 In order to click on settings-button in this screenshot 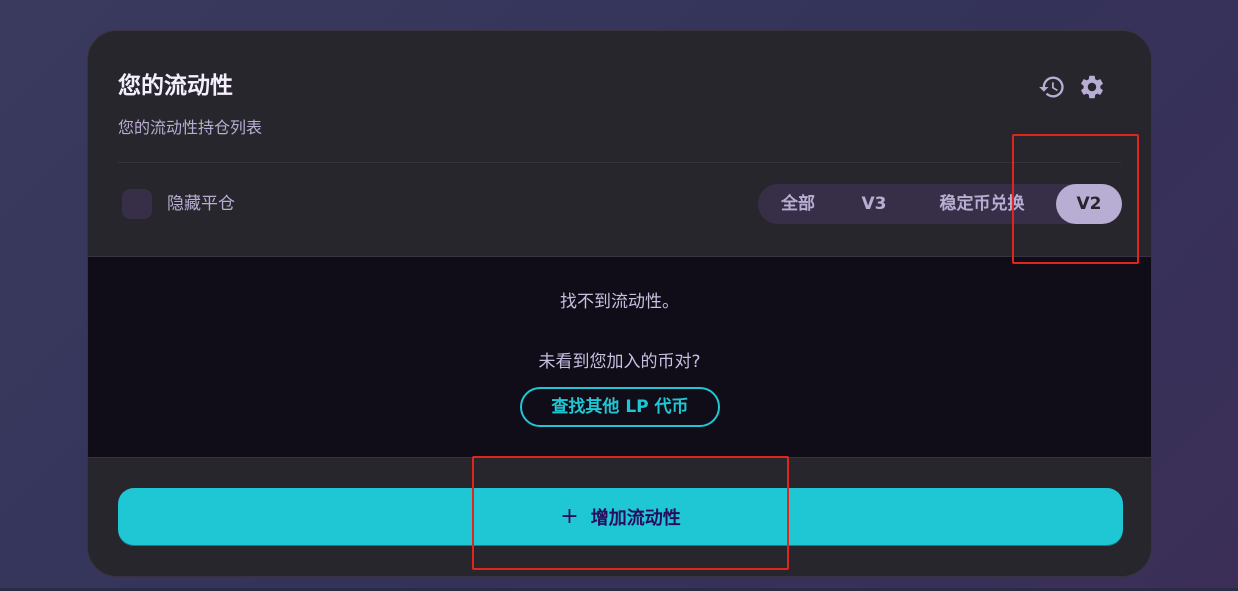, I will do `click(1092, 87)`.